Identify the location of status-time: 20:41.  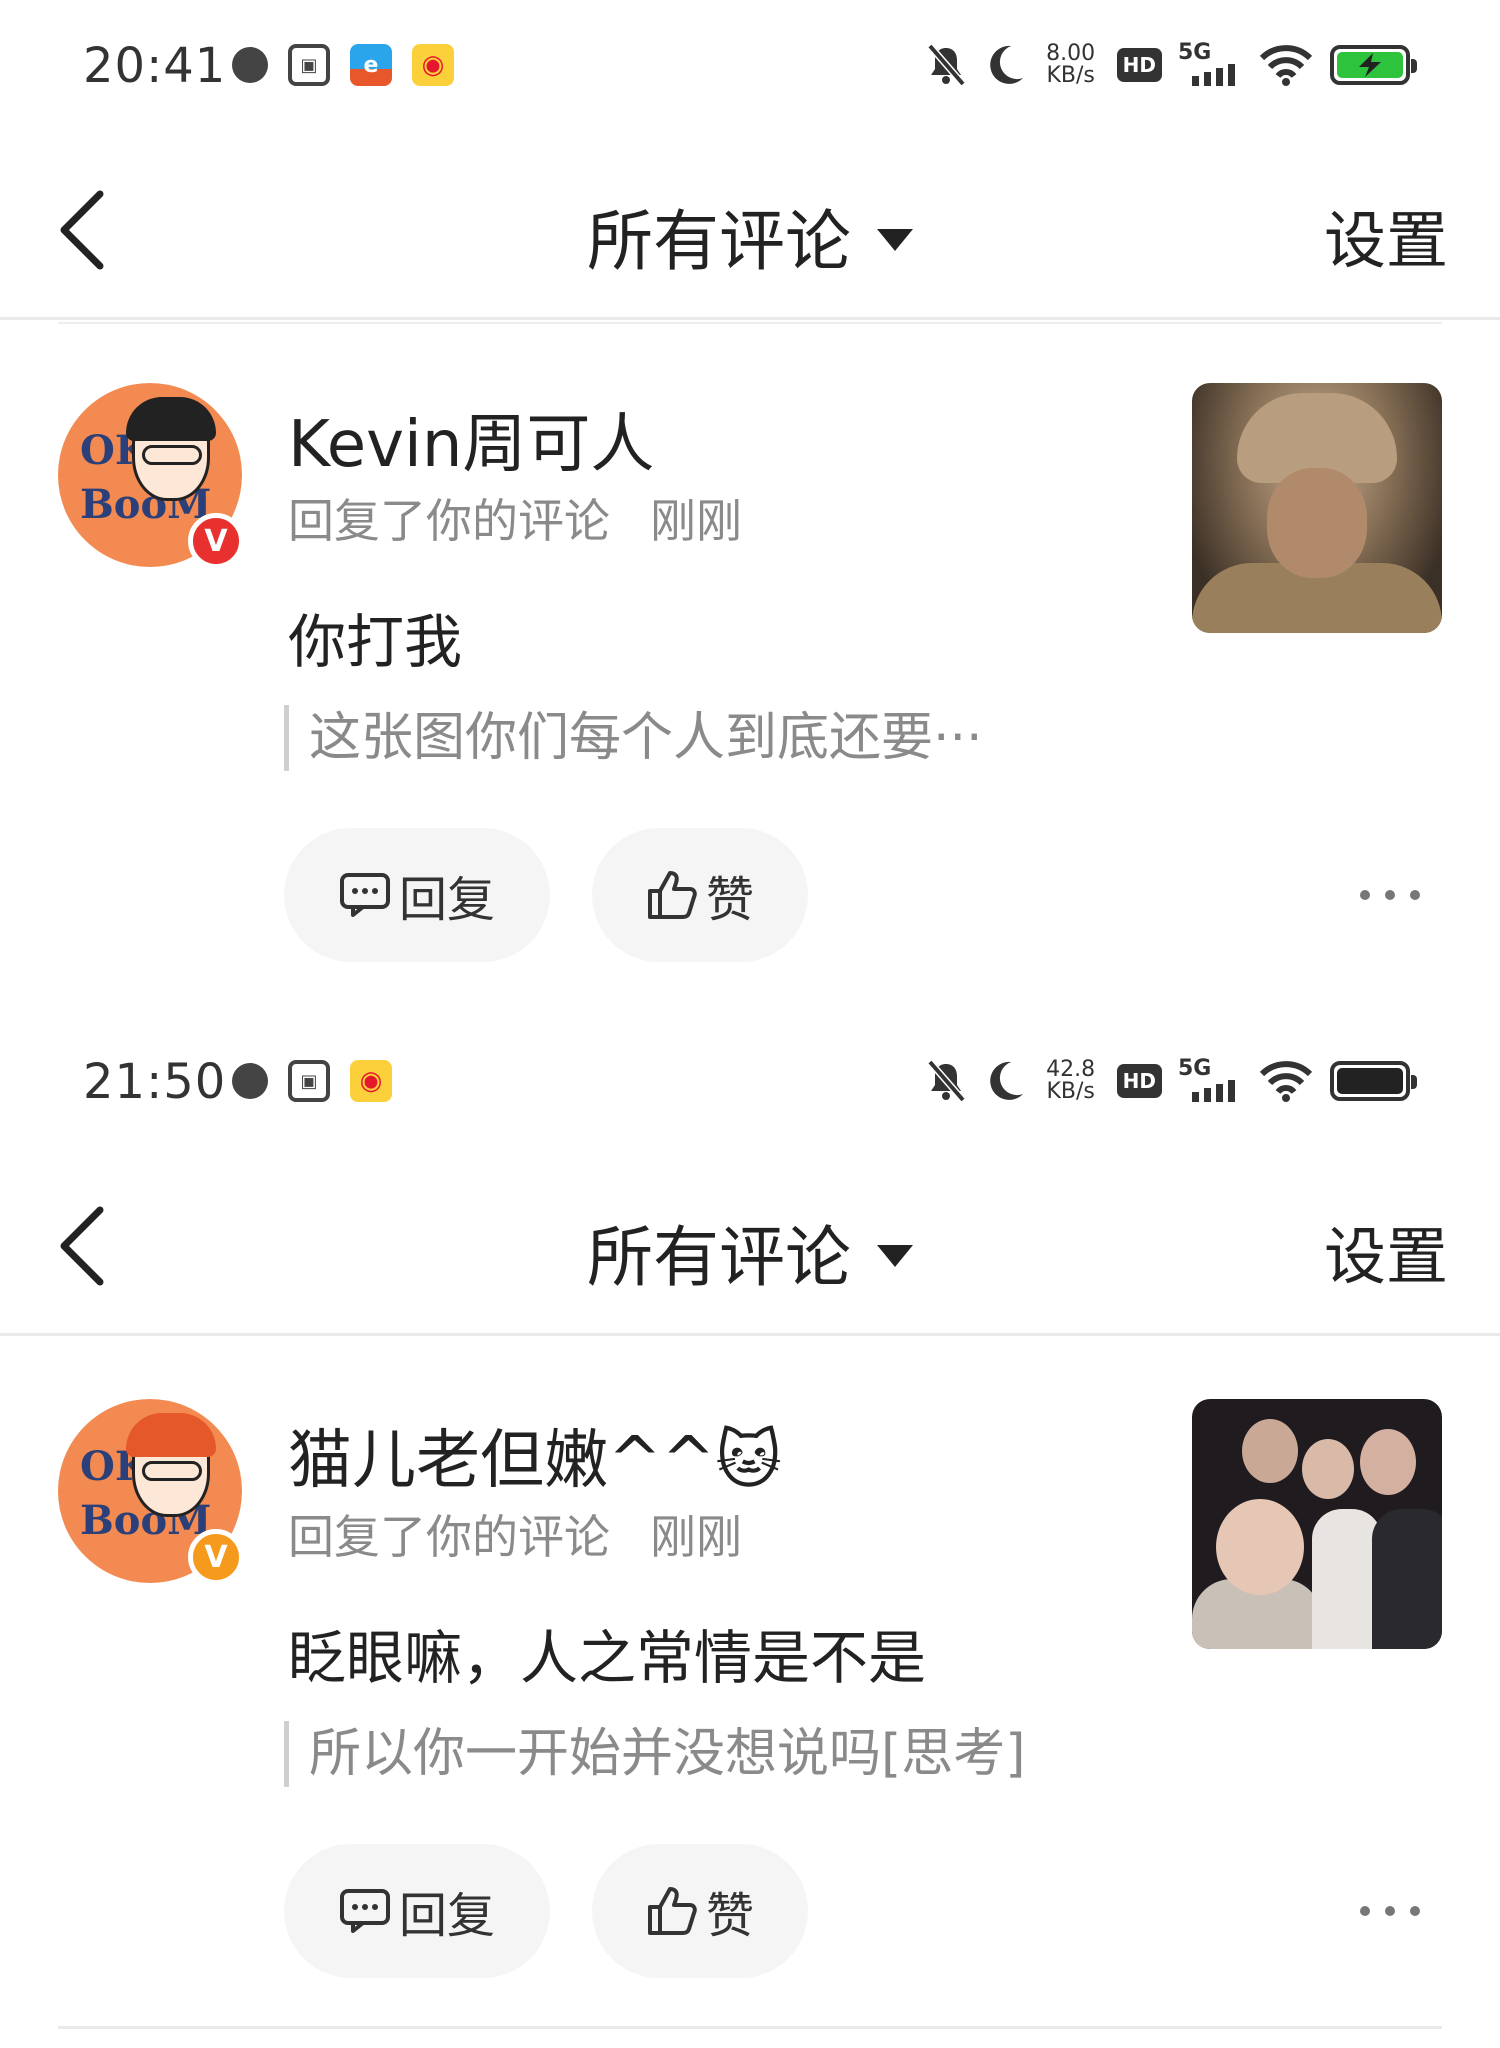
(155, 66).